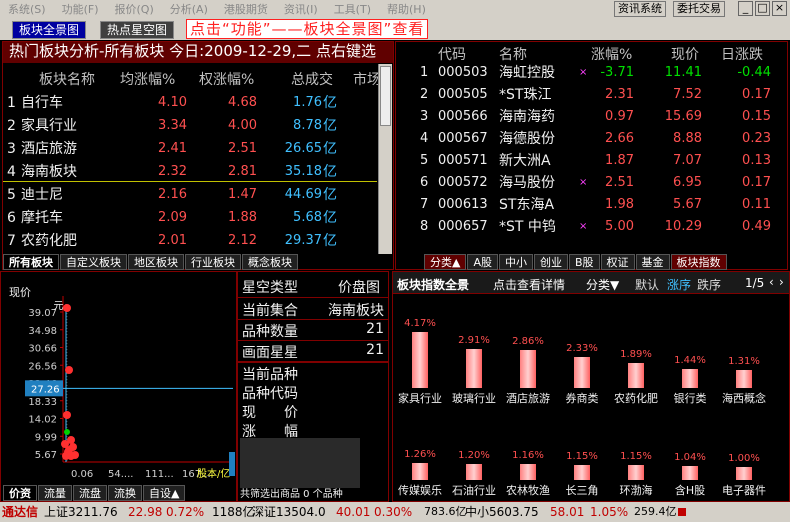 This screenshot has height=522, width=790. I want to click on tab-concept-sectors: 概念板块, so click(270, 262).